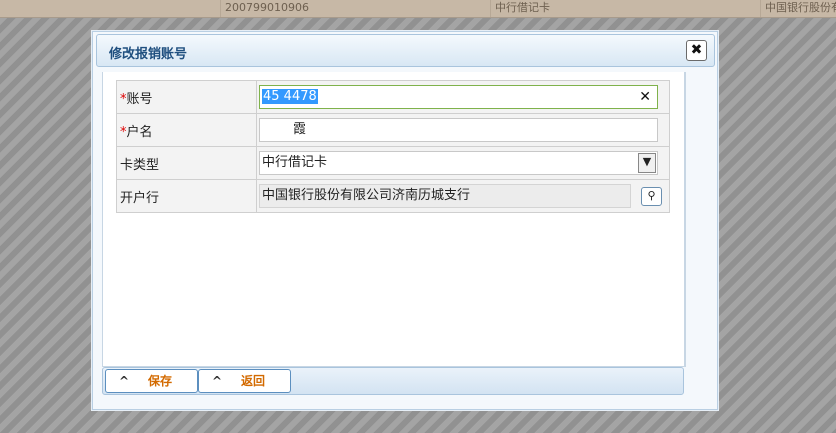 This screenshot has height=433, width=836. I want to click on name-label: *户名, so click(186, 130).